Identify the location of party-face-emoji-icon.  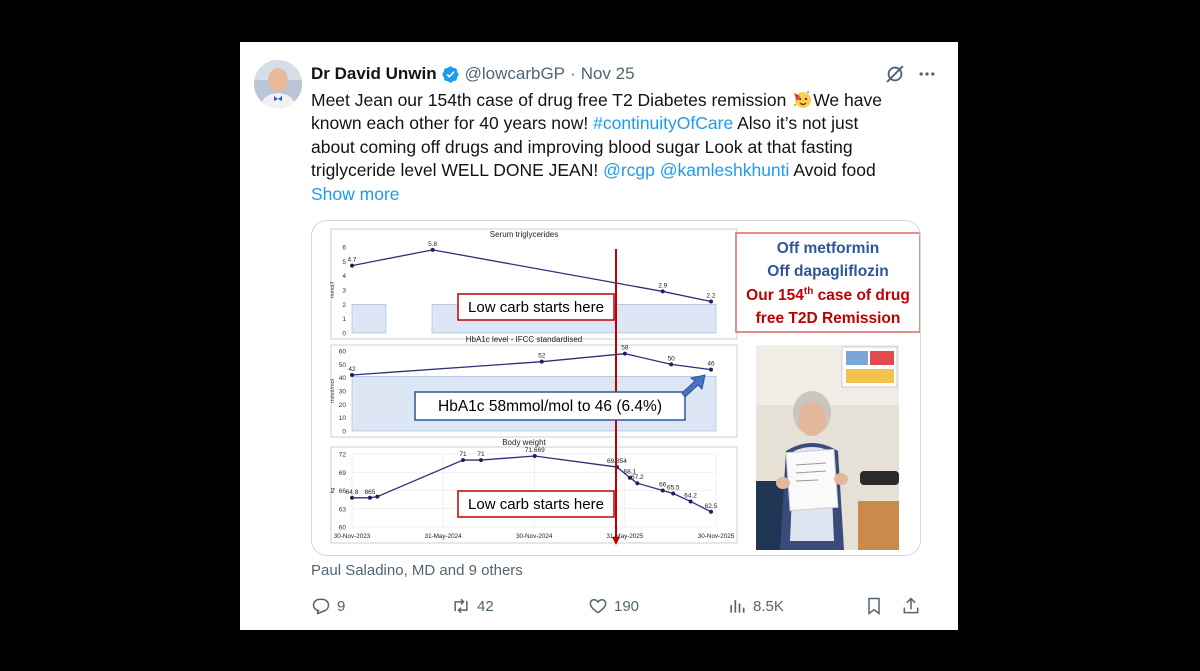
(802, 99).